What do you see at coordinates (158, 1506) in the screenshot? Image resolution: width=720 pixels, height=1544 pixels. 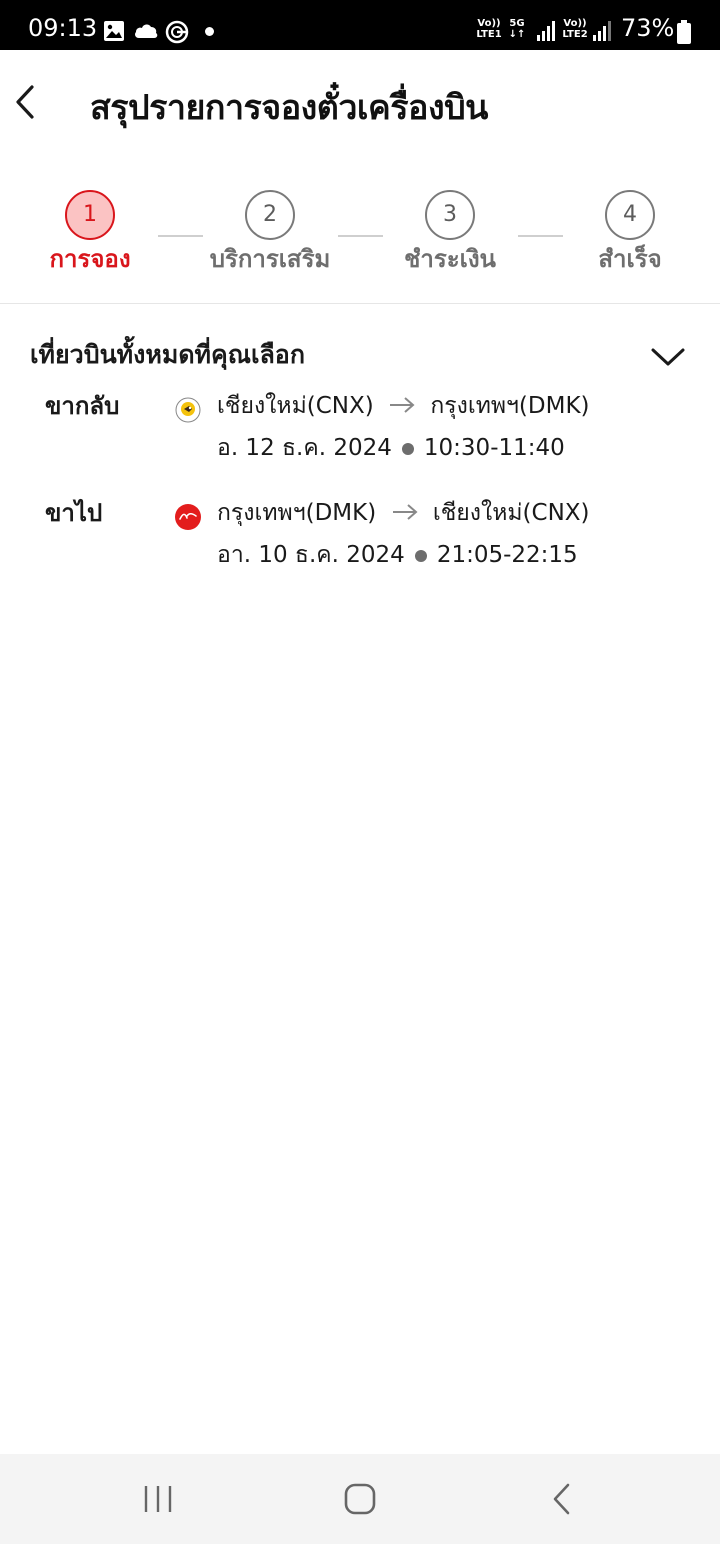 I see `recent-apps-icon` at bounding box center [158, 1506].